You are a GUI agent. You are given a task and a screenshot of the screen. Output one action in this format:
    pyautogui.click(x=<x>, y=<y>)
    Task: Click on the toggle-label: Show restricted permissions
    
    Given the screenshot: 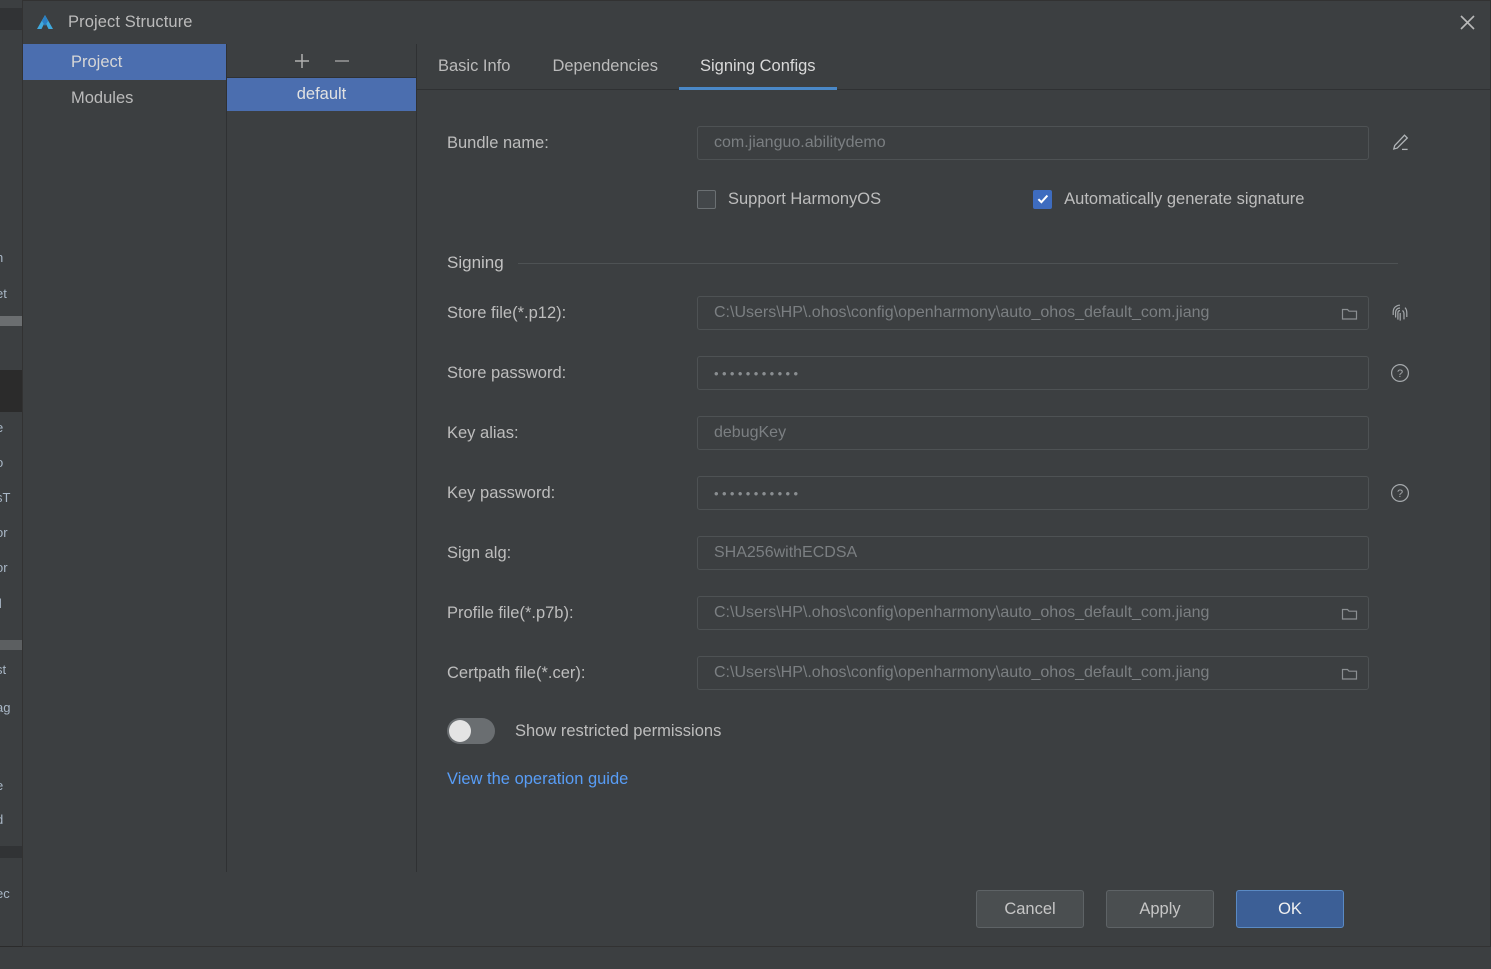 What is the action you would take?
    pyautogui.click(x=618, y=730)
    